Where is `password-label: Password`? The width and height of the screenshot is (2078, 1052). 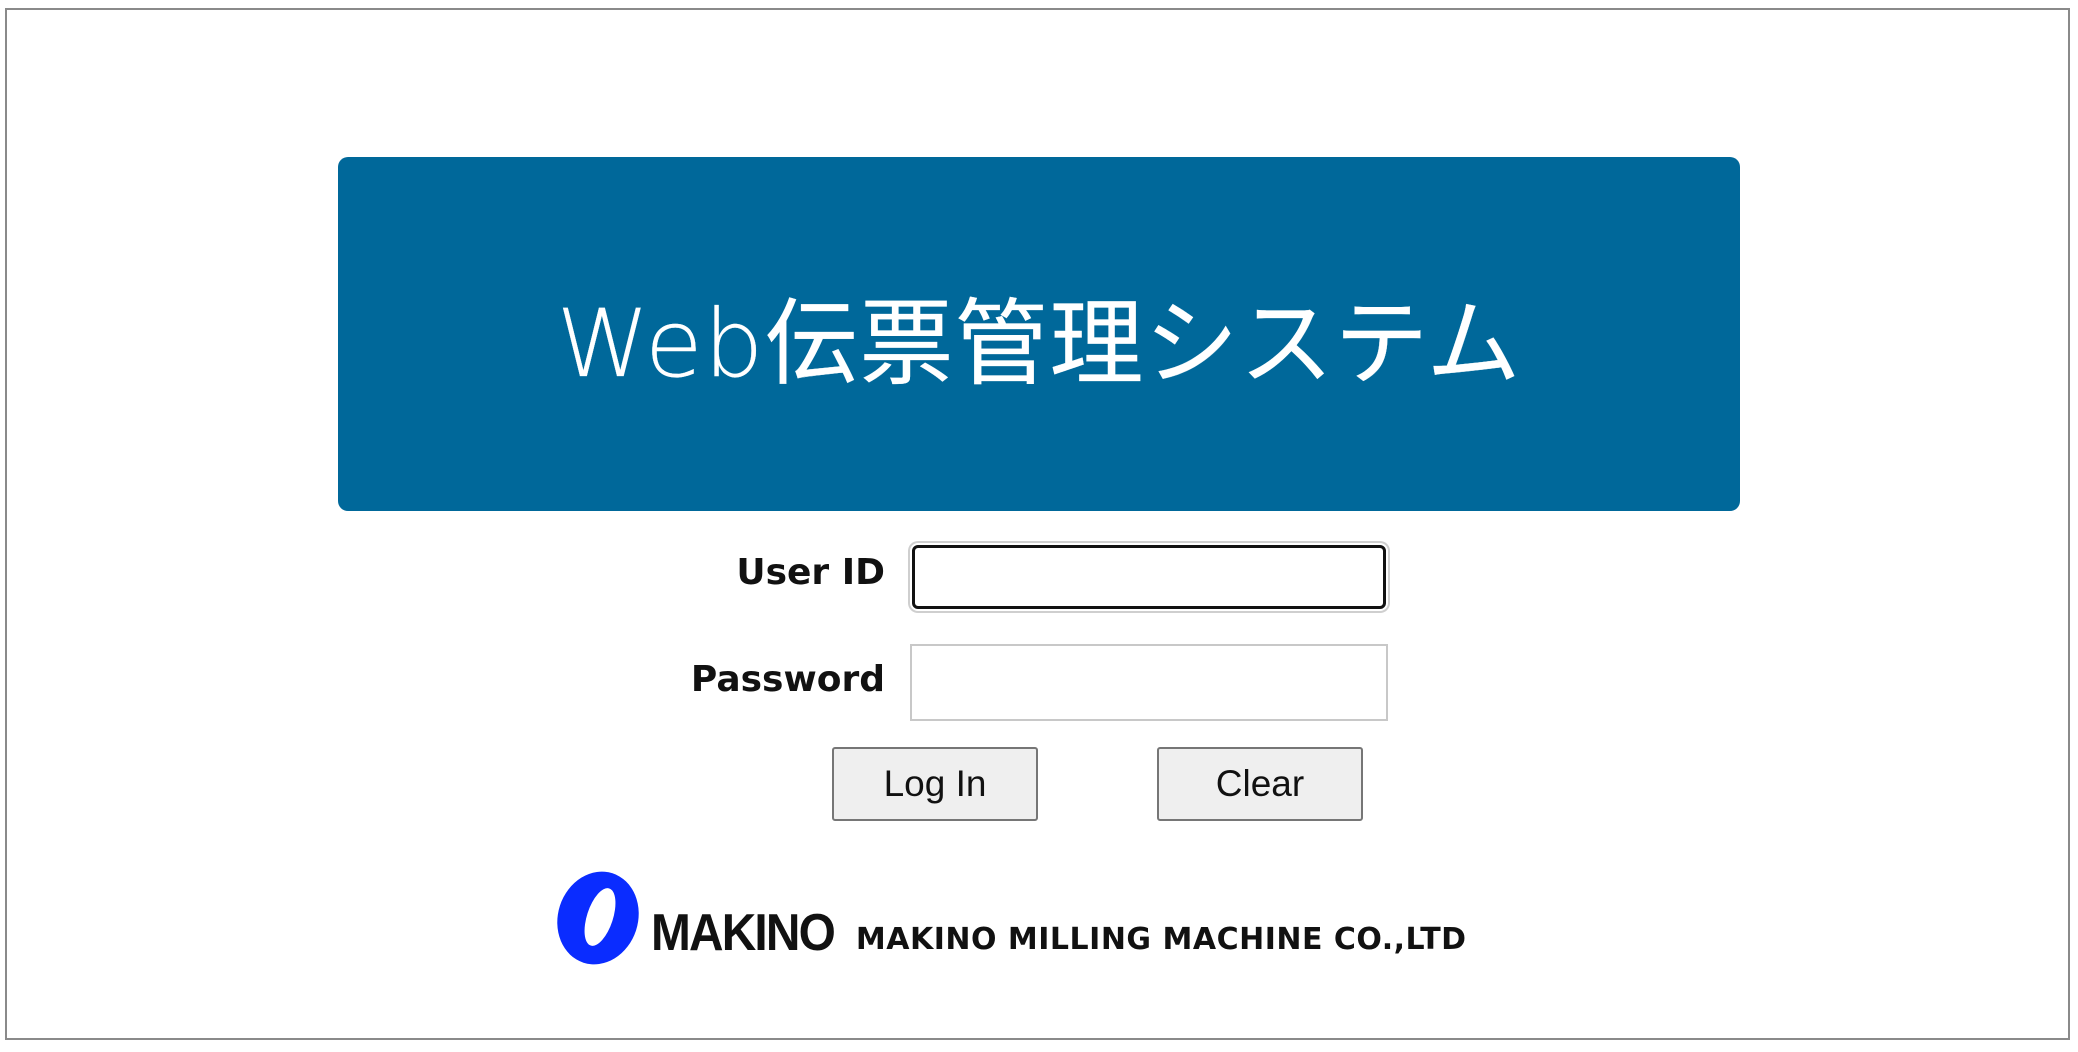
password-label: Password is located at coordinates (787, 679).